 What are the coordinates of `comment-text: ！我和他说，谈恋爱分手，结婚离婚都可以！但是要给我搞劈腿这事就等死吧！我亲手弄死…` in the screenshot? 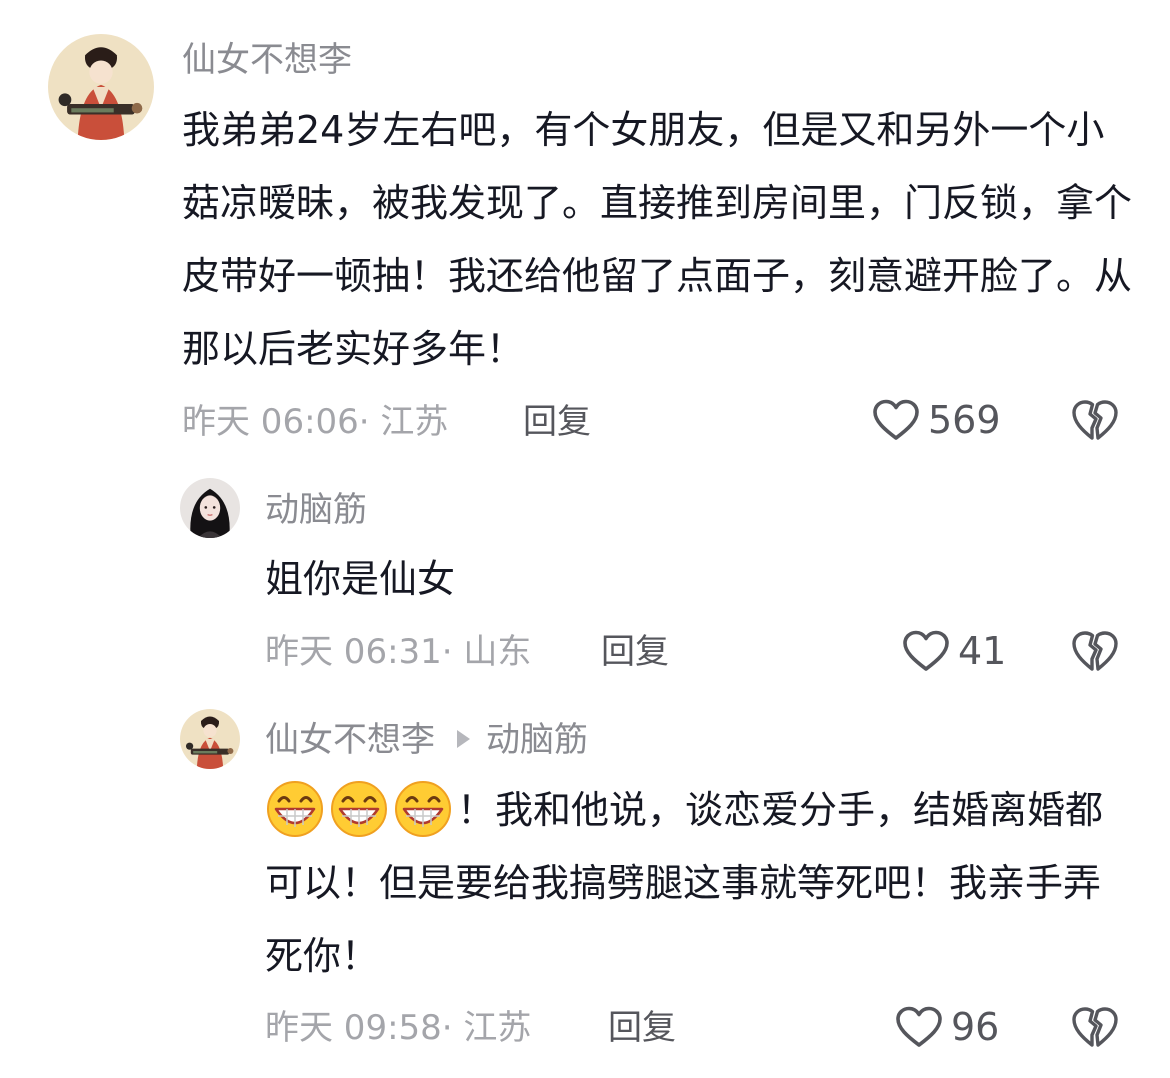 It's located at (687, 883).